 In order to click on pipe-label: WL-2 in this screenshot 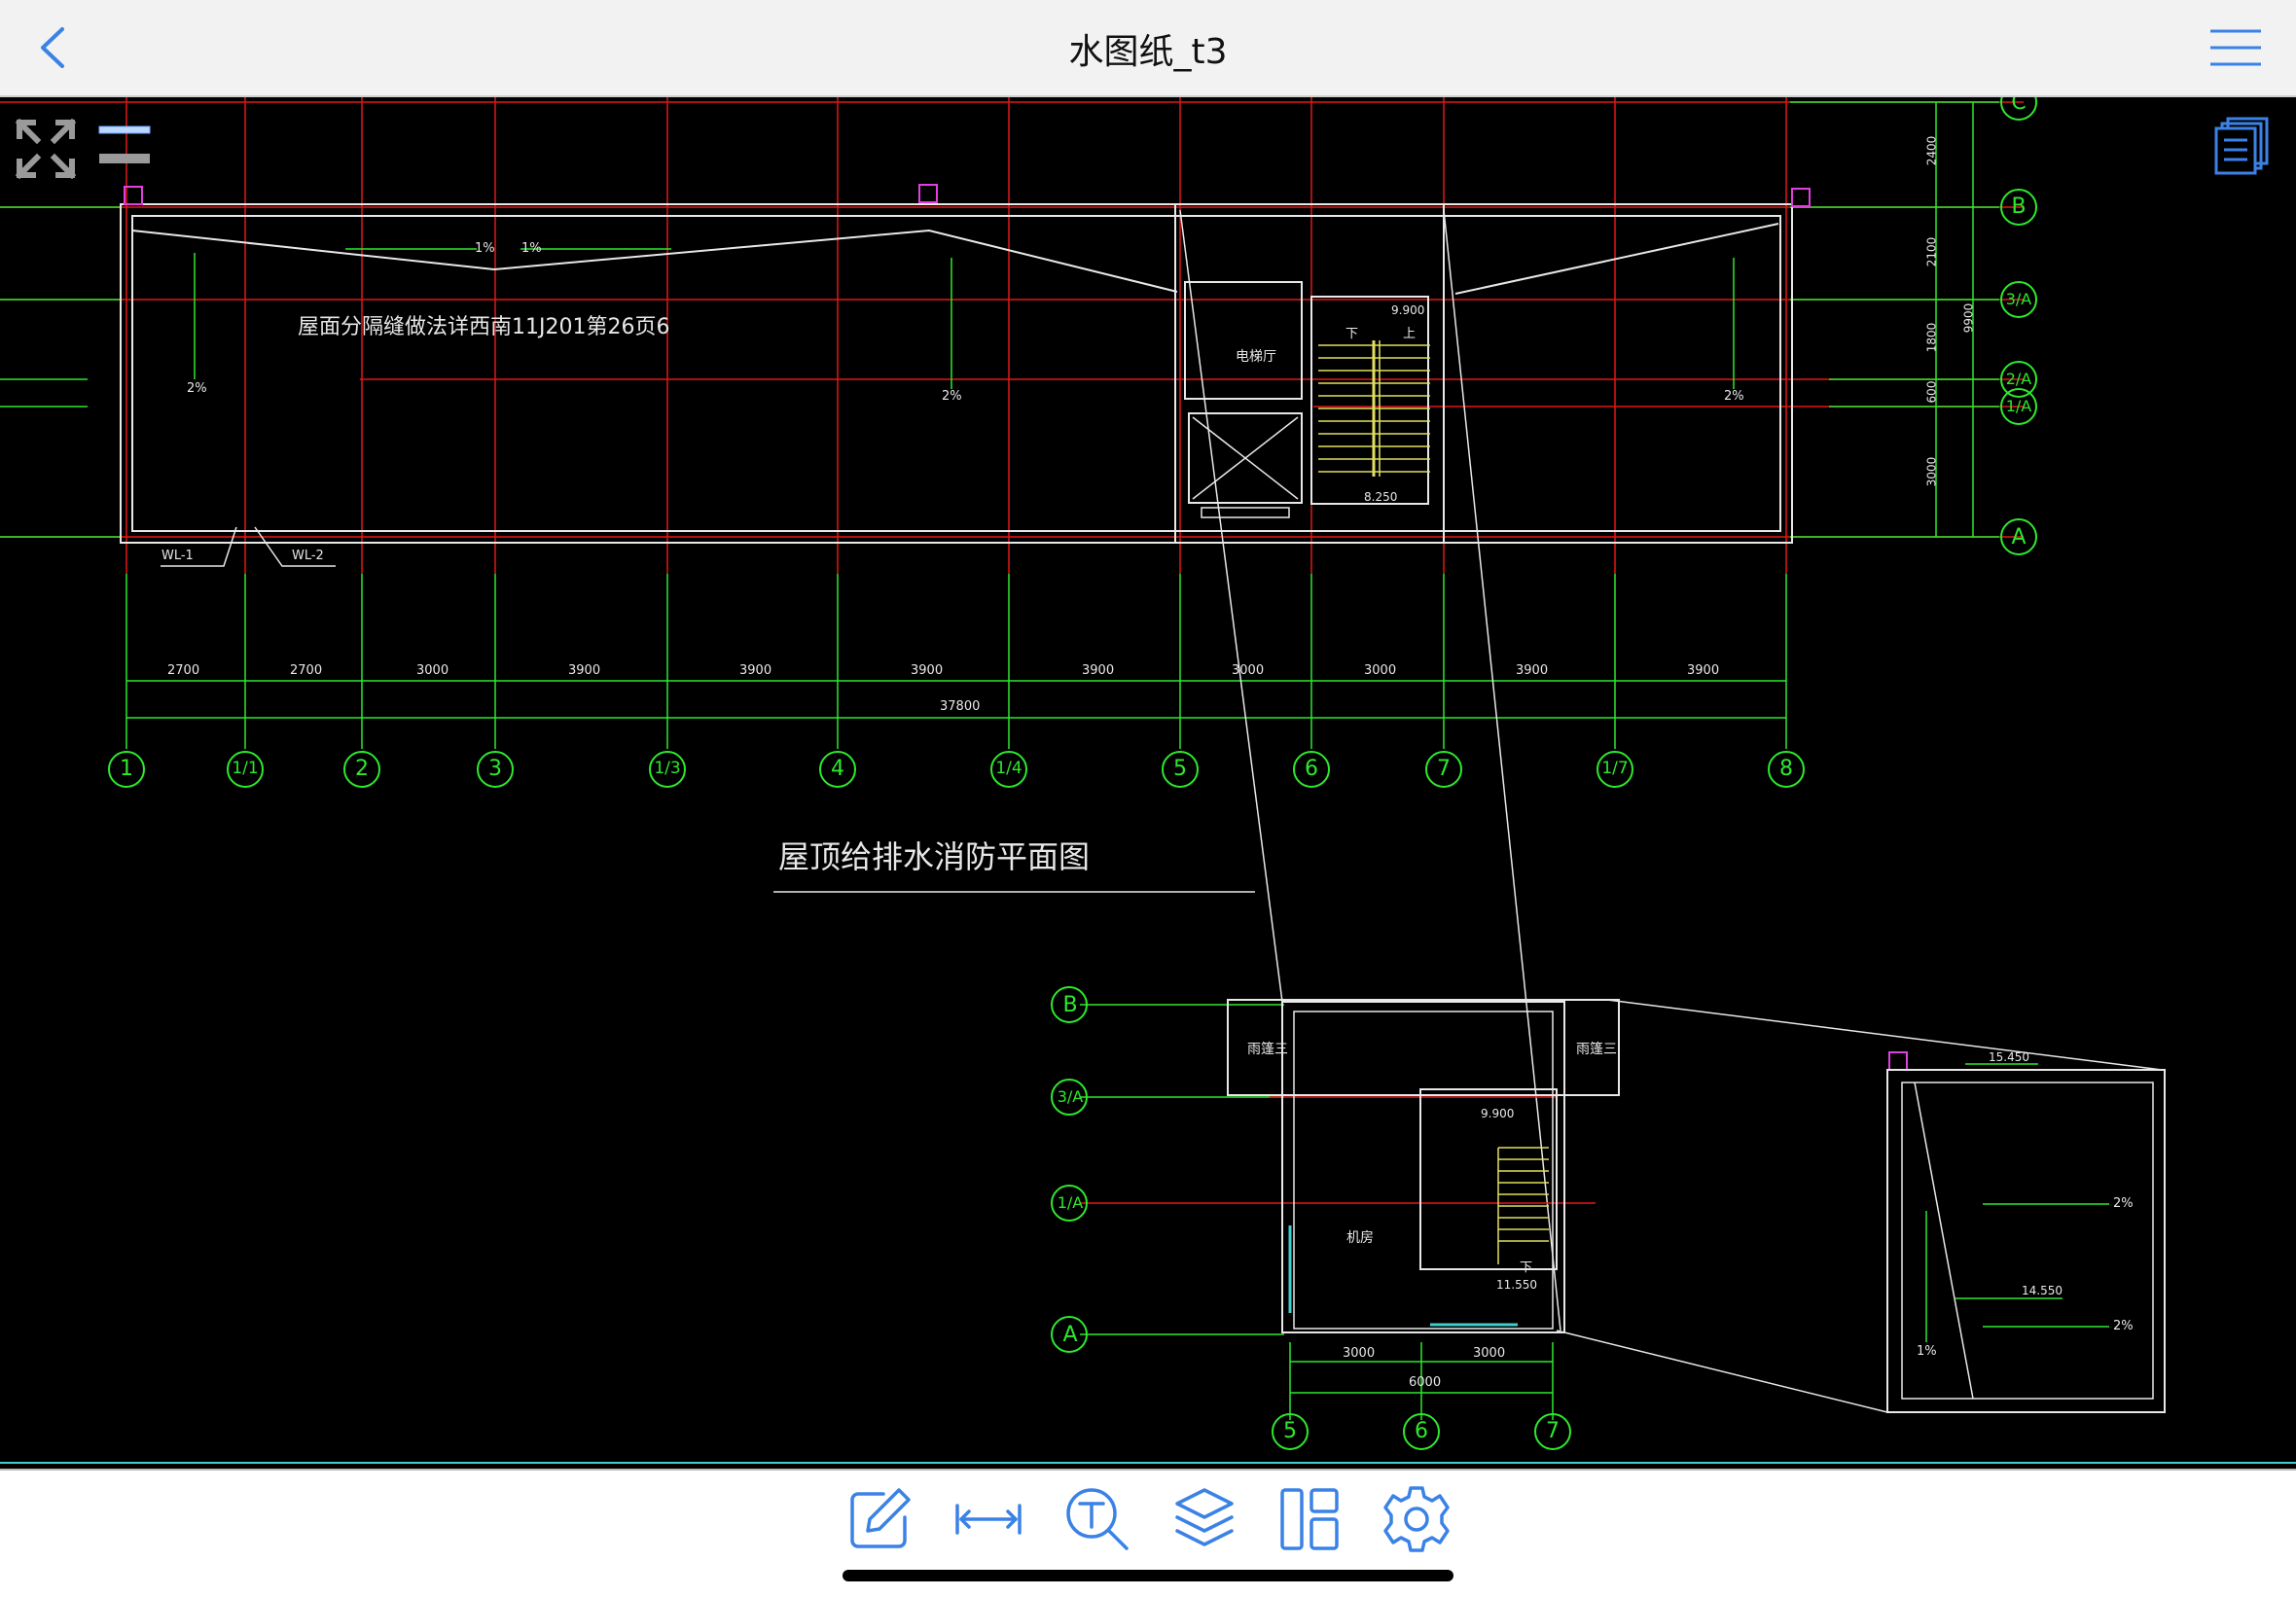, I will do `click(308, 556)`.